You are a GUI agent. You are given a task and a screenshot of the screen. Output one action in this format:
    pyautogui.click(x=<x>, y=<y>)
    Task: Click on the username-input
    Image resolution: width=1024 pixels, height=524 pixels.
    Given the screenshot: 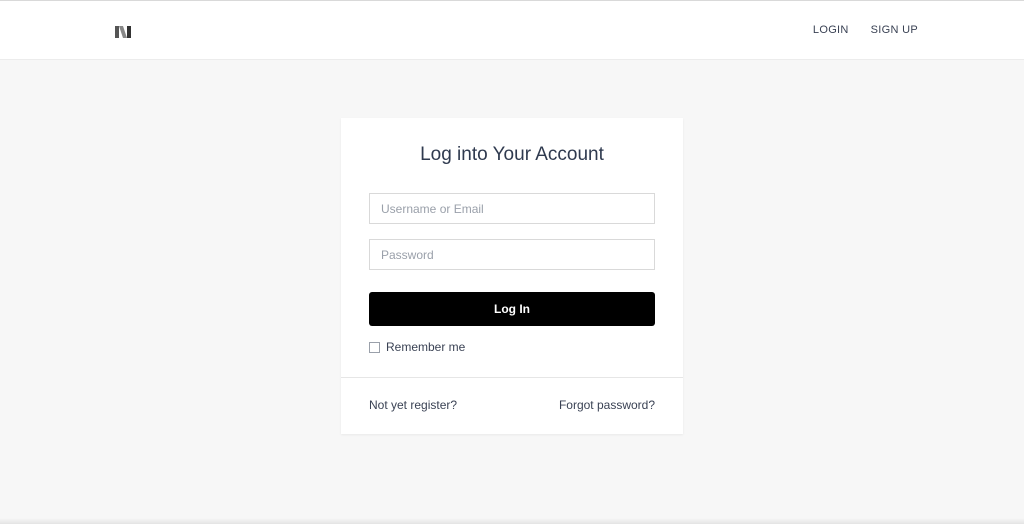 What is the action you would take?
    pyautogui.click(x=512, y=208)
    